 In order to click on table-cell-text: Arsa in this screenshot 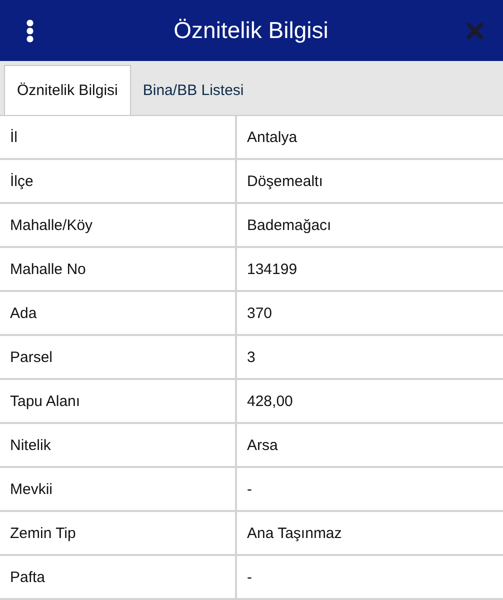, I will do `click(262, 446)`.